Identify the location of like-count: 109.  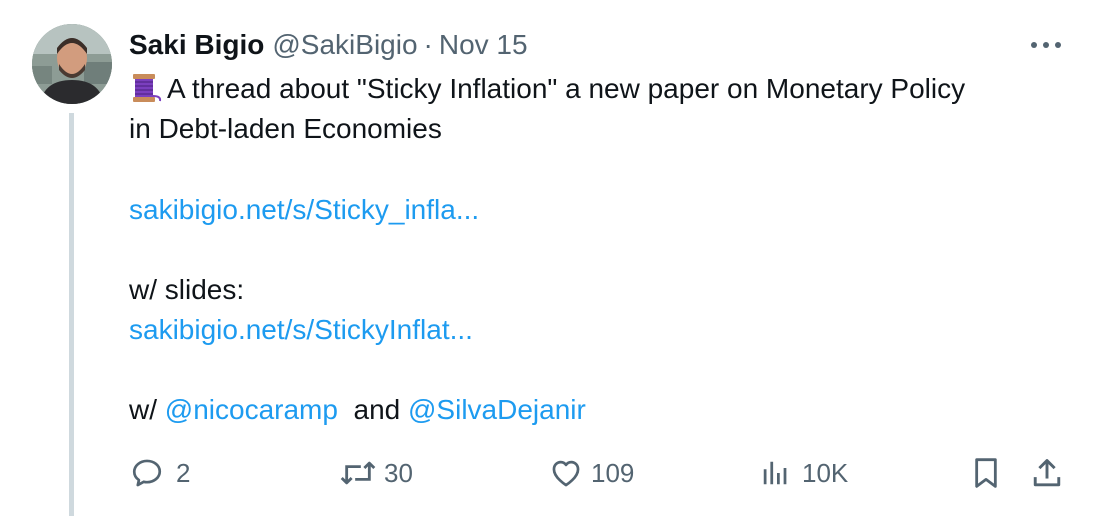
(613, 472).